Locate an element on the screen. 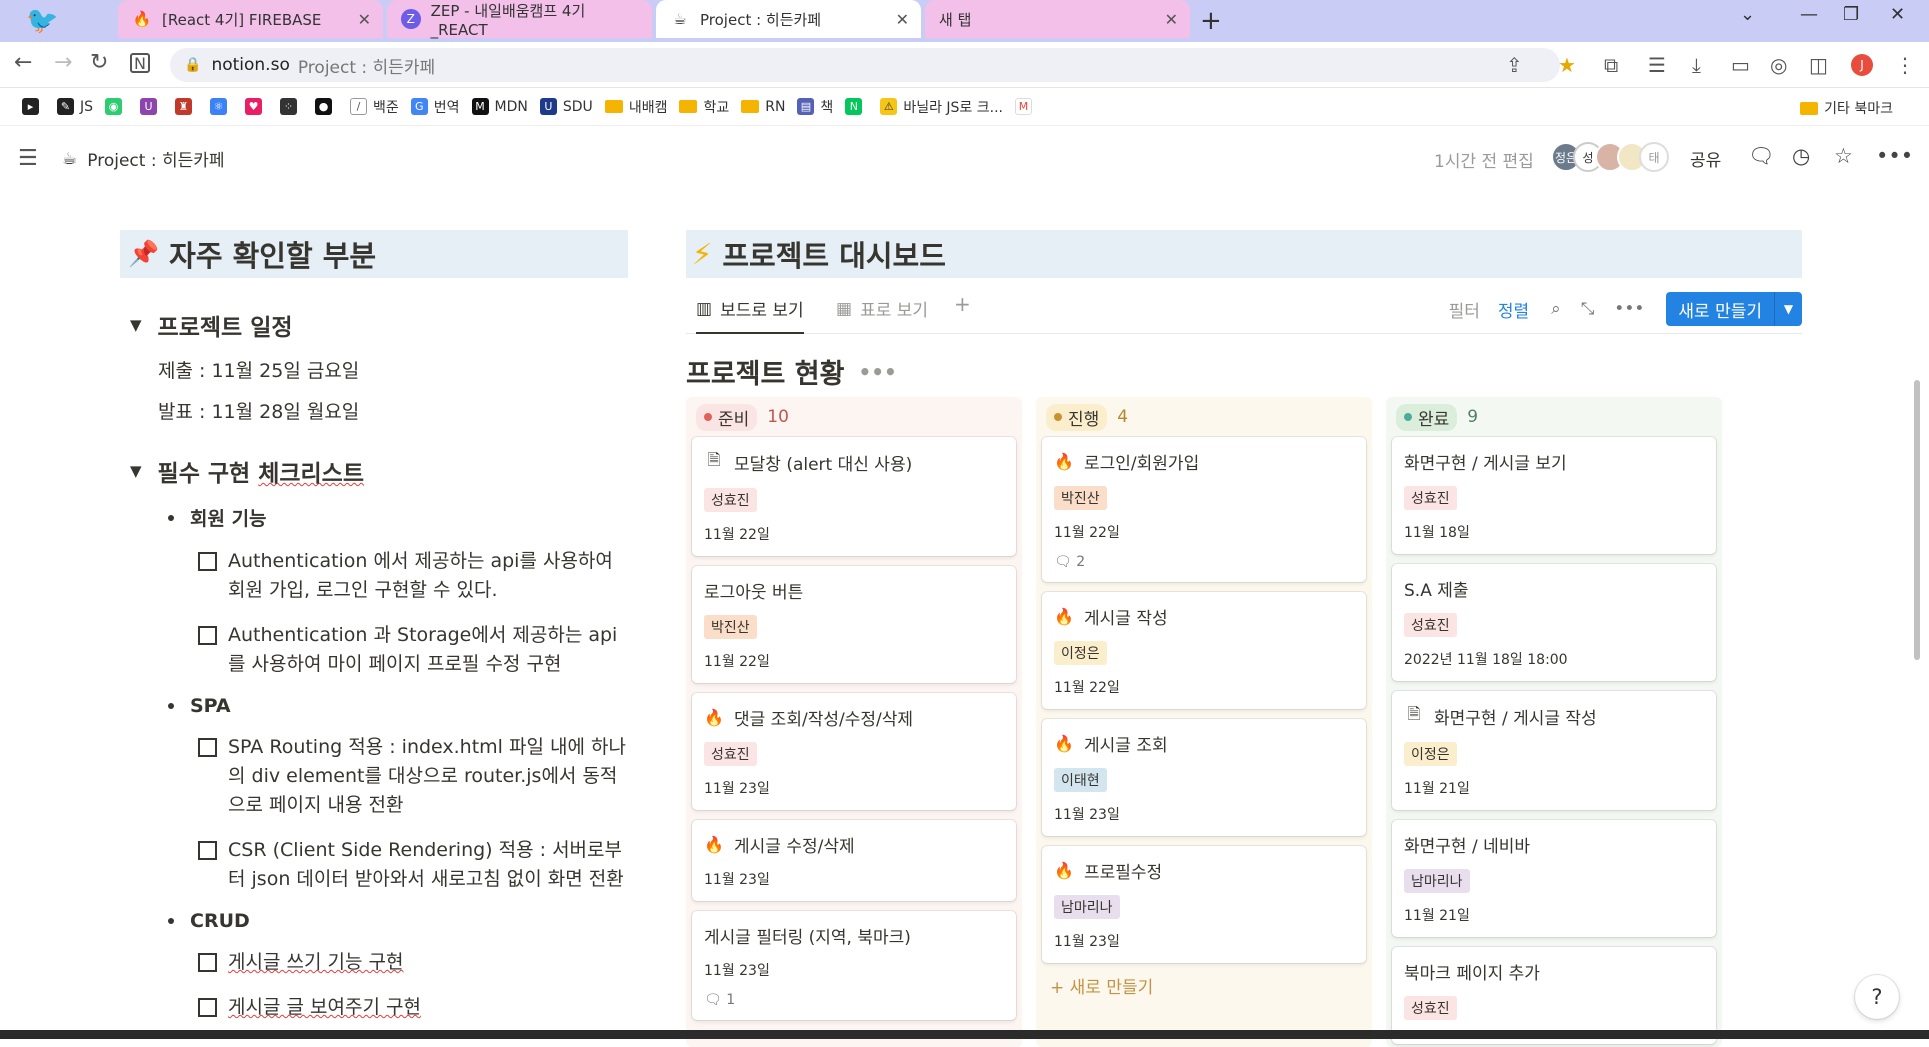  other-bookmarks: 기타 북마크 is located at coordinates (1846, 108).